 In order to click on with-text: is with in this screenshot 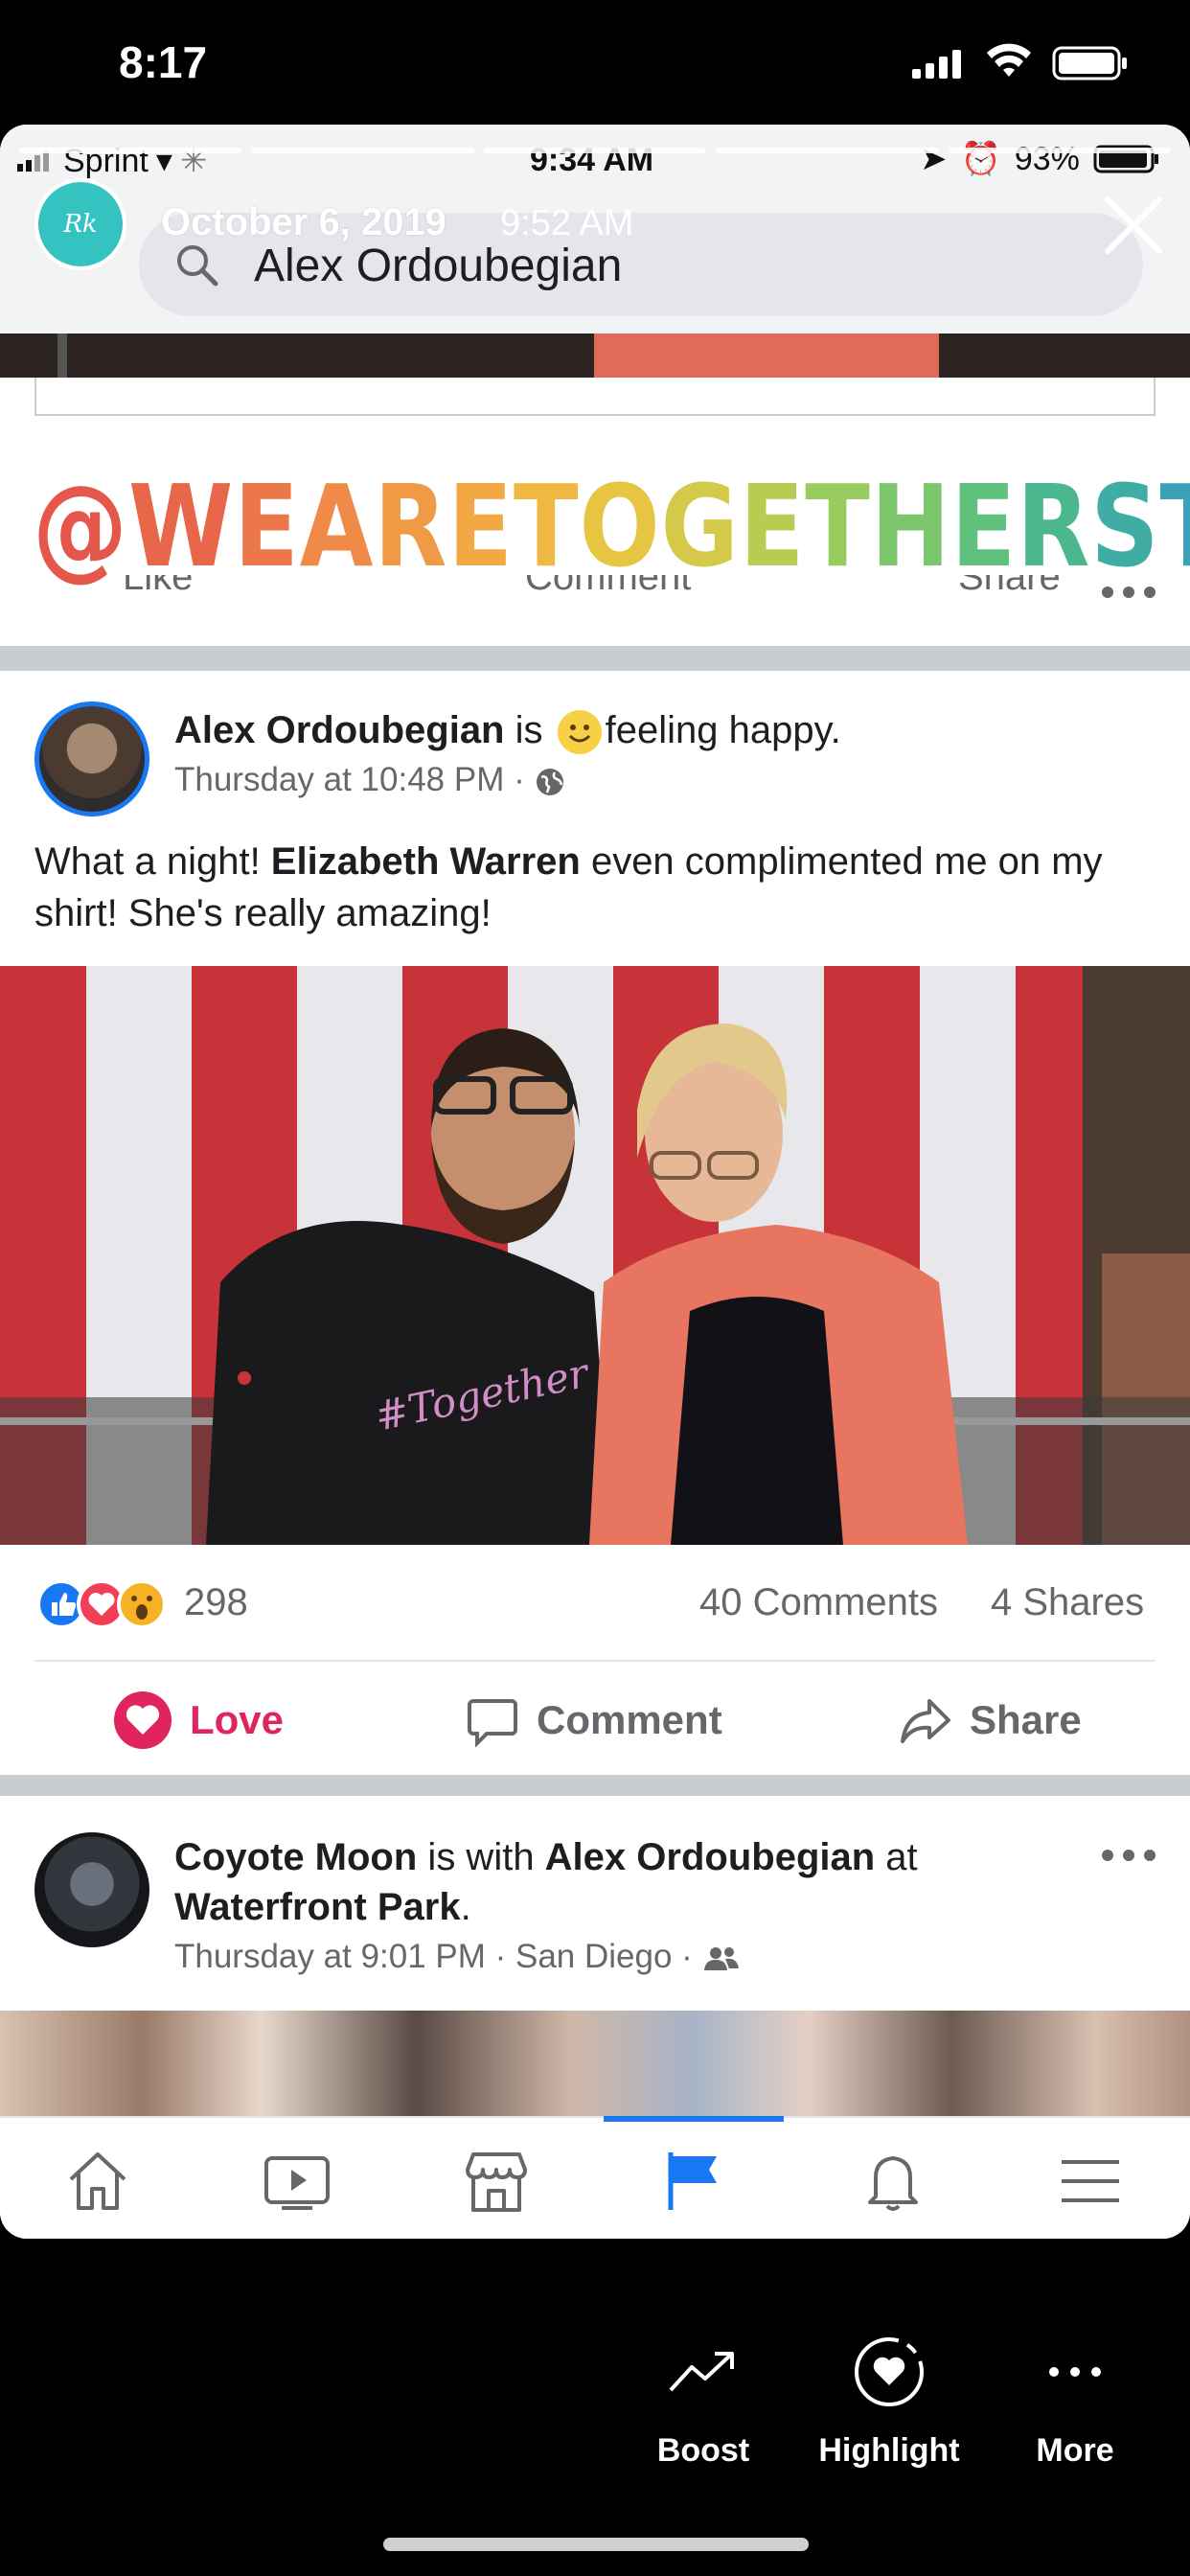, I will do `click(481, 1857)`.